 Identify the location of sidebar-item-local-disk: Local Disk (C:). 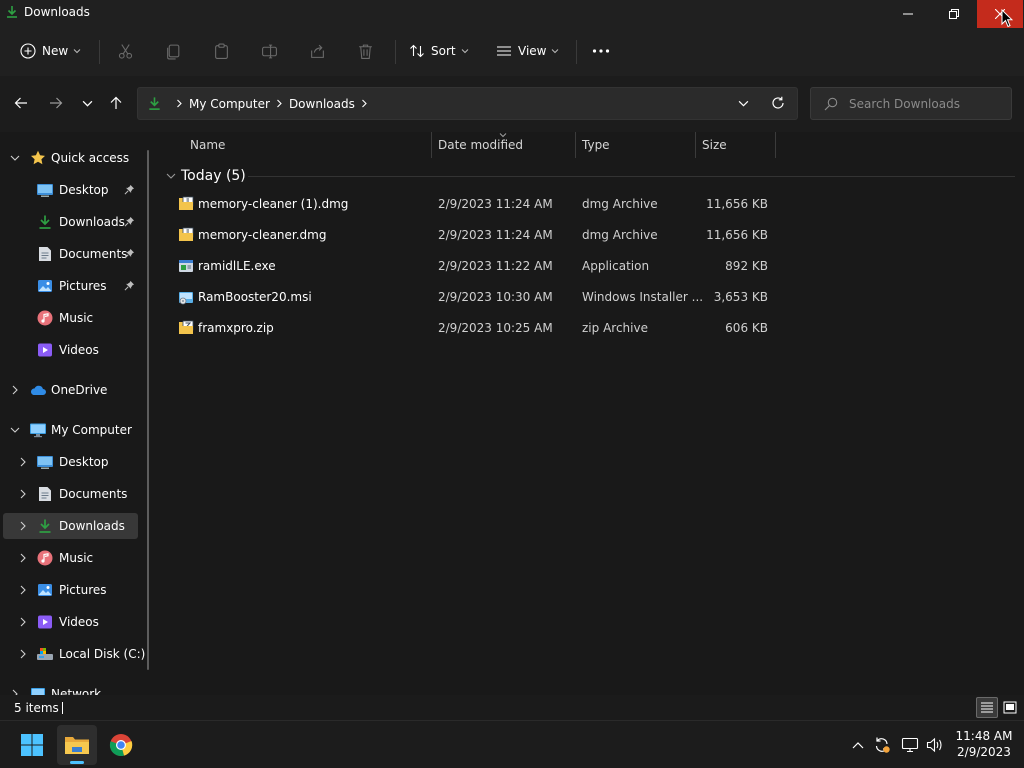
(74, 654).